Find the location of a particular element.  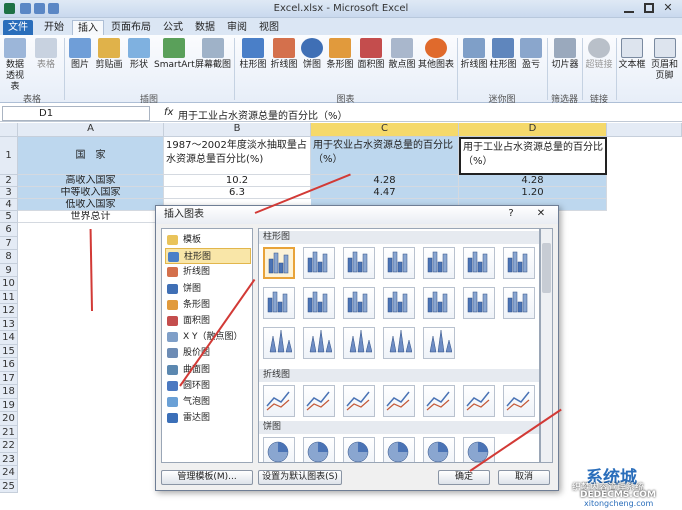

row-header: 5 is located at coordinates (9, 217).